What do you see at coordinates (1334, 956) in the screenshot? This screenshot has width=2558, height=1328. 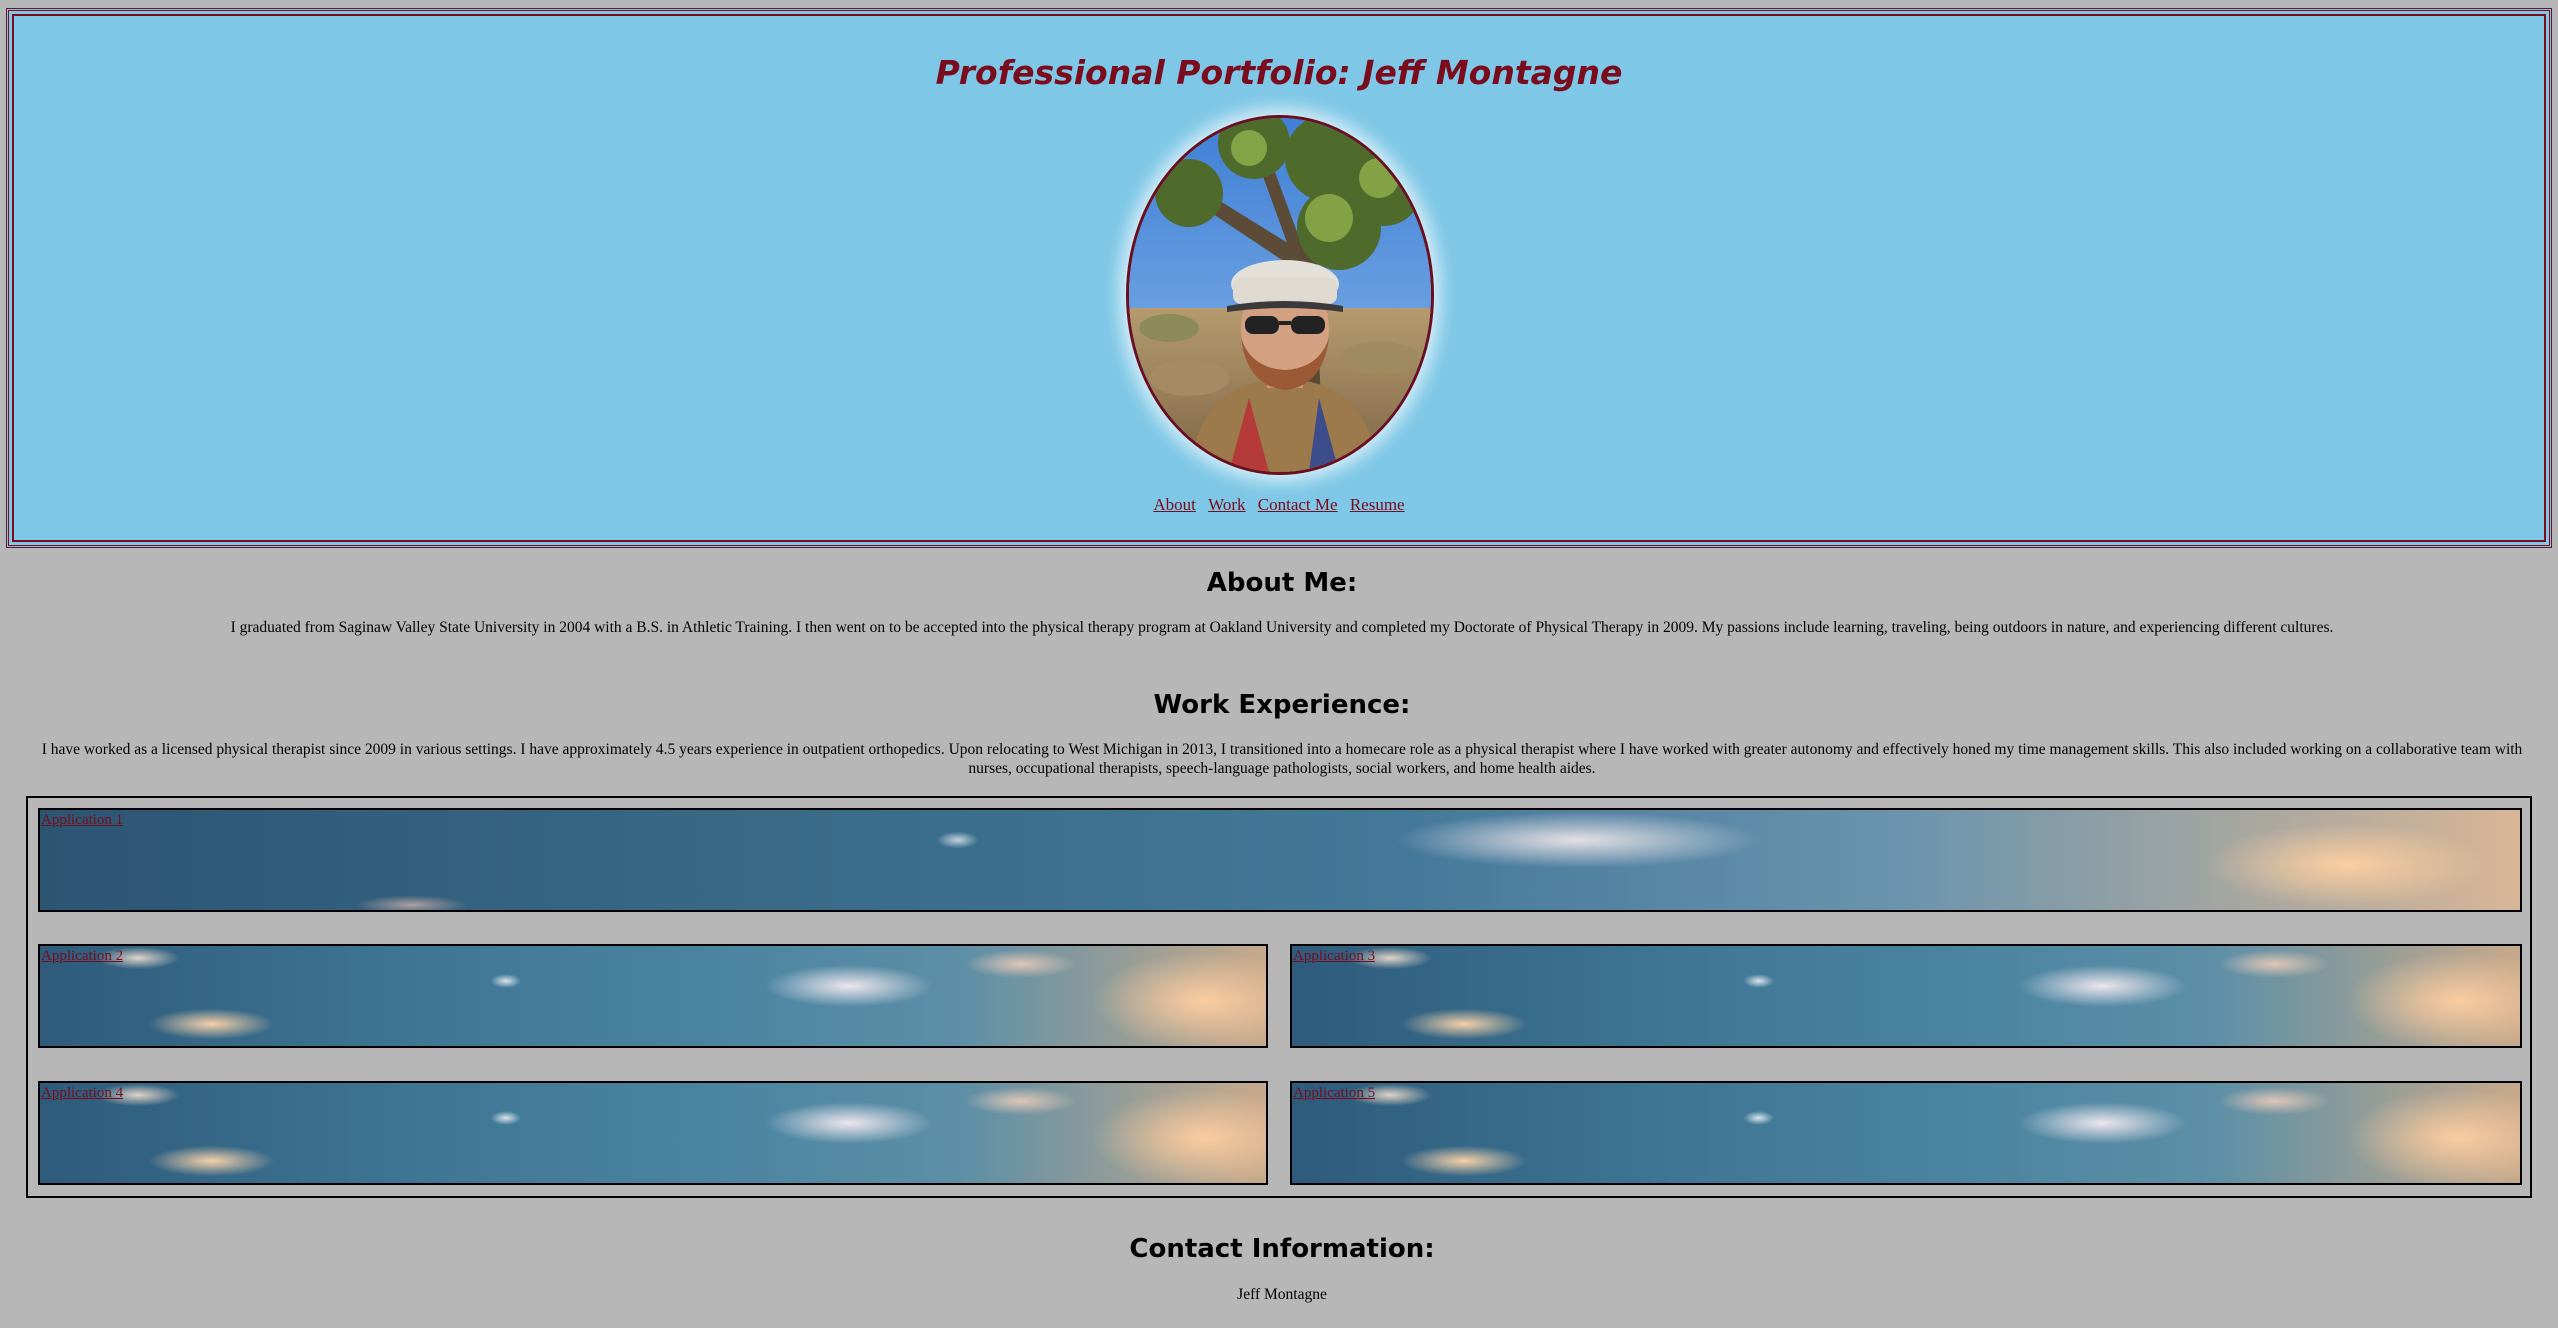 I see `application-3-link: Application 3` at bounding box center [1334, 956].